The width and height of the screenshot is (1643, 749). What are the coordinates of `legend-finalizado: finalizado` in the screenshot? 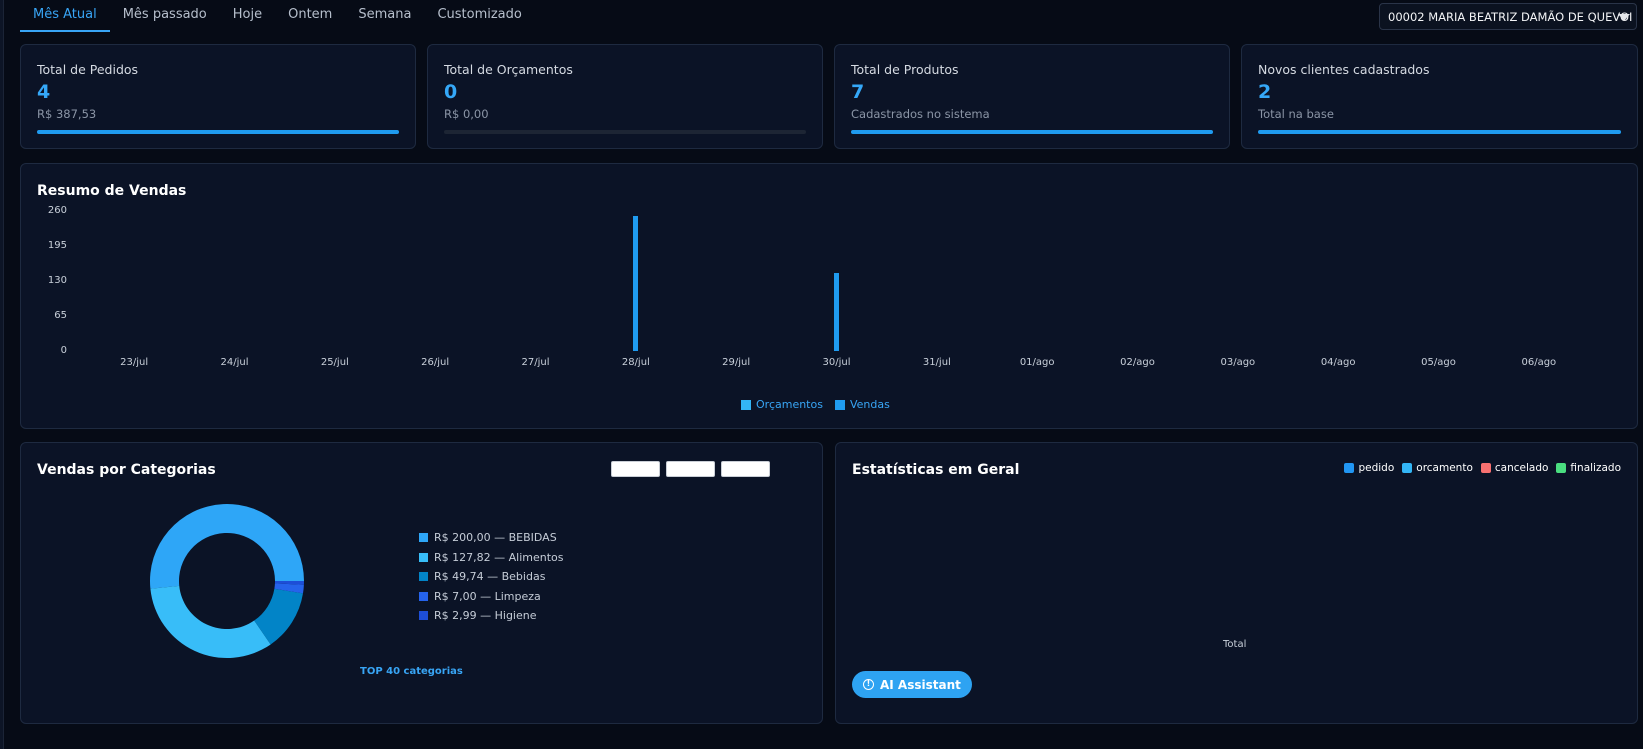 It's located at (1588, 468).